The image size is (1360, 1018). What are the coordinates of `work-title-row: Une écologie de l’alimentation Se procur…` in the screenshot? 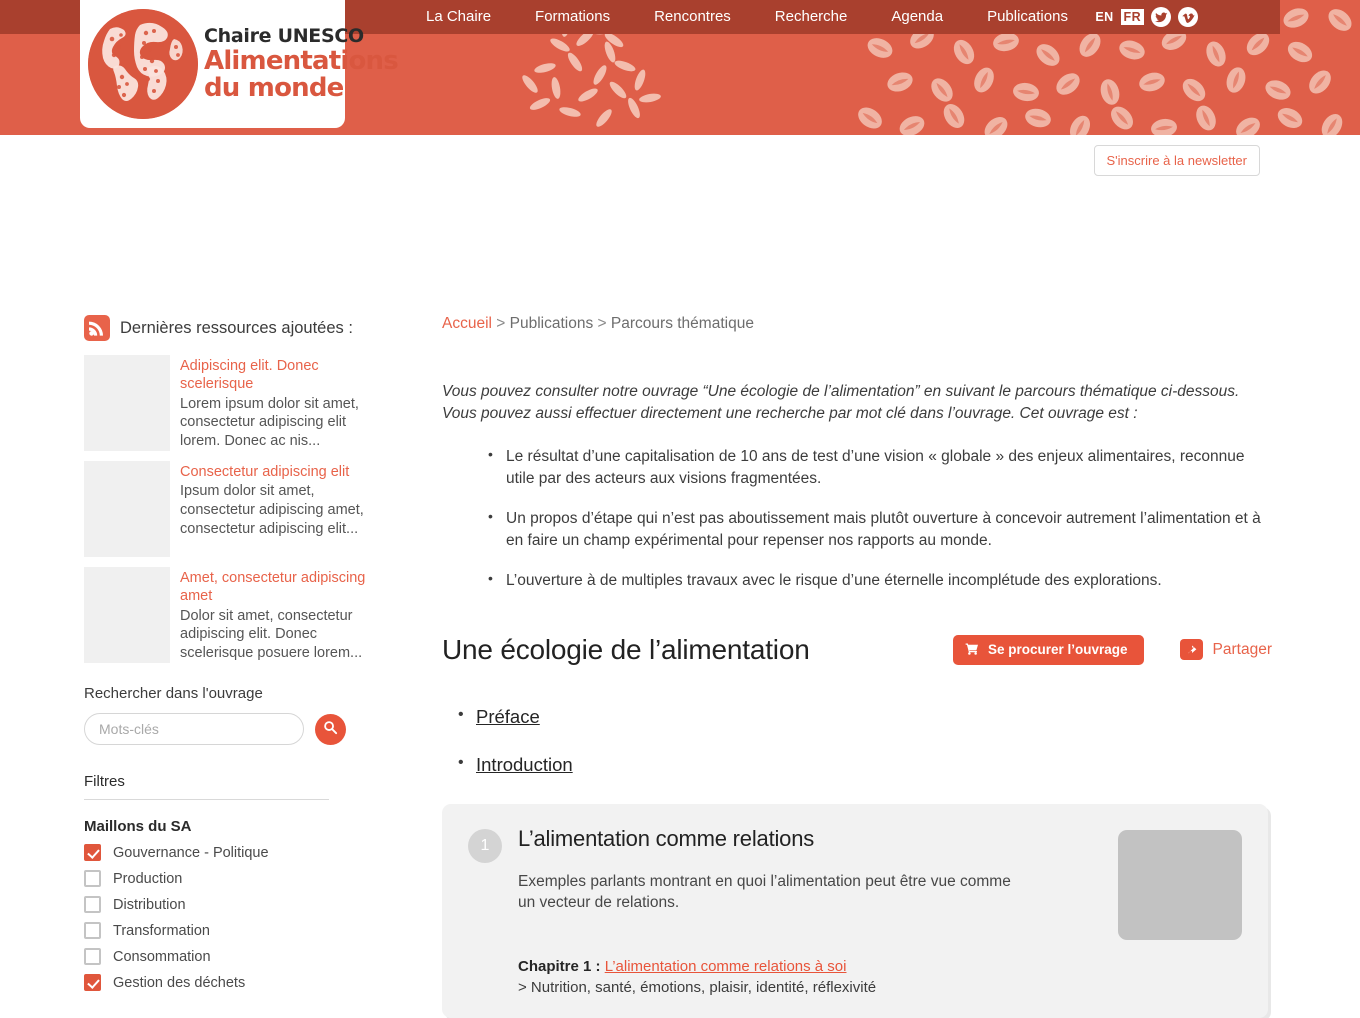 It's located at (857, 650).